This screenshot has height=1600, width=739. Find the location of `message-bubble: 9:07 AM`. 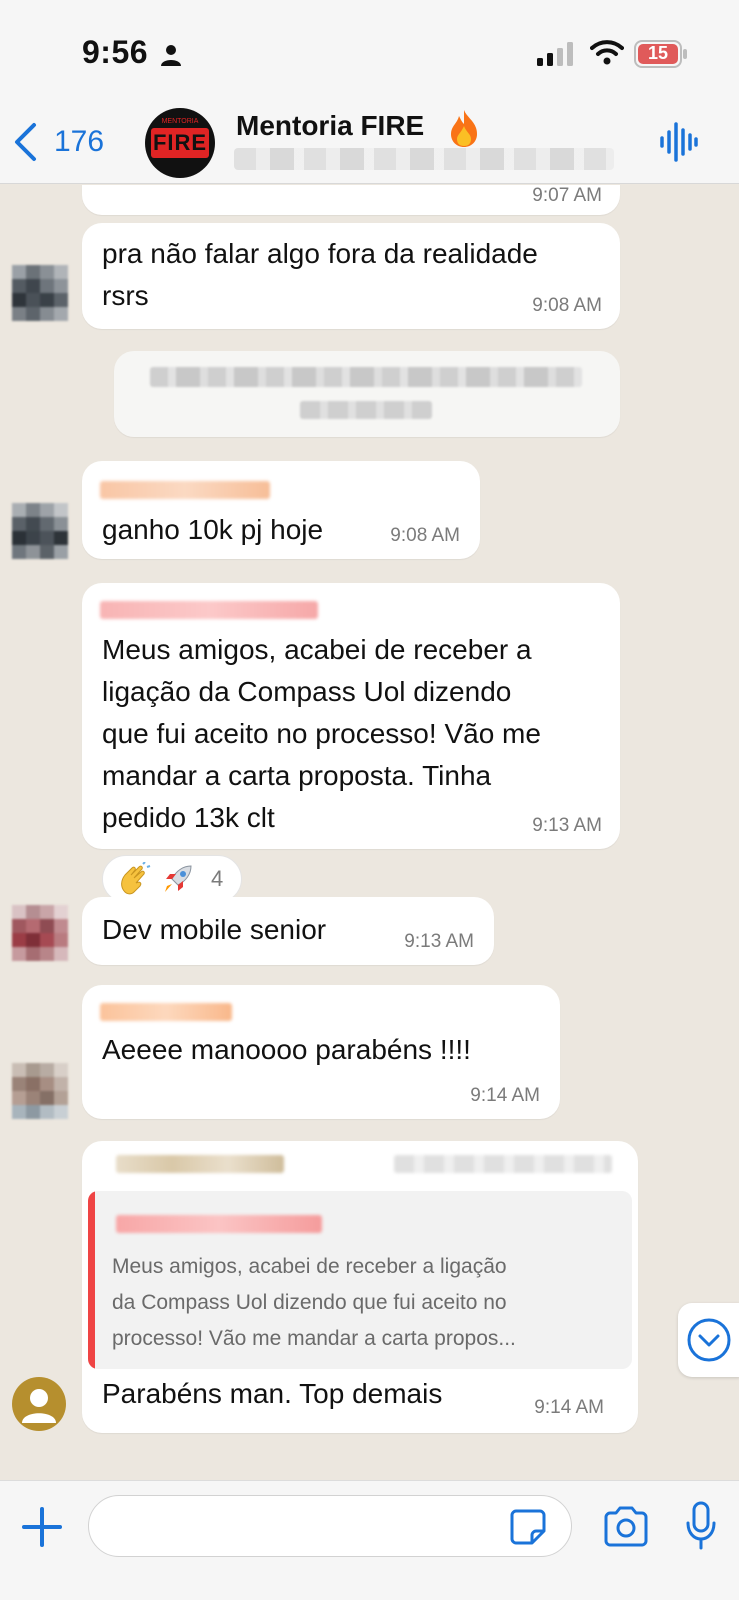

message-bubble: 9:07 AM is located at coordinates (351, 200).